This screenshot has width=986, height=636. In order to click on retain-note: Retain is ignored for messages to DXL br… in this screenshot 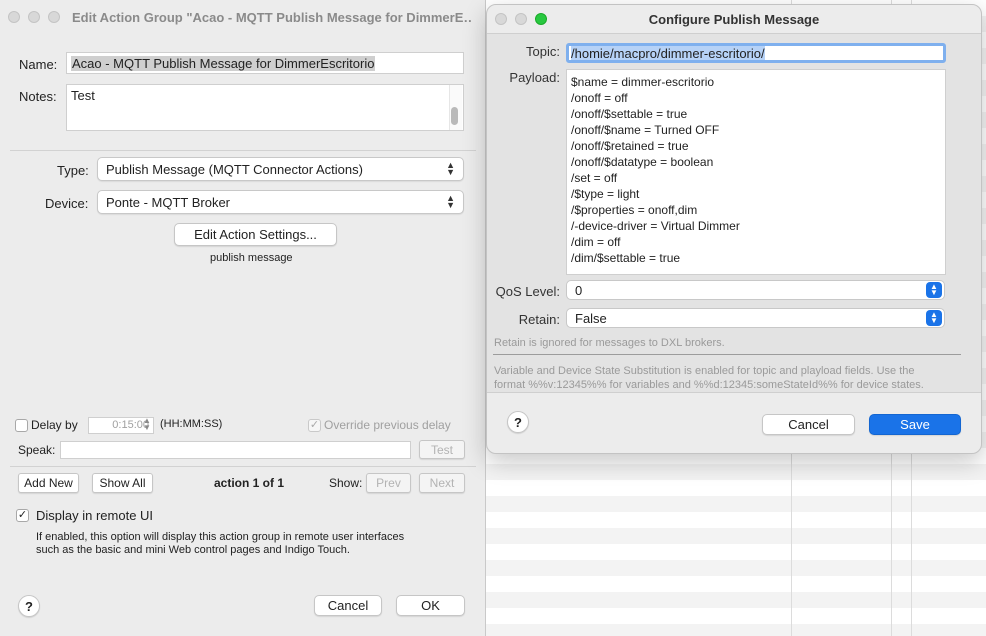, I will do `click(609, 343)`.